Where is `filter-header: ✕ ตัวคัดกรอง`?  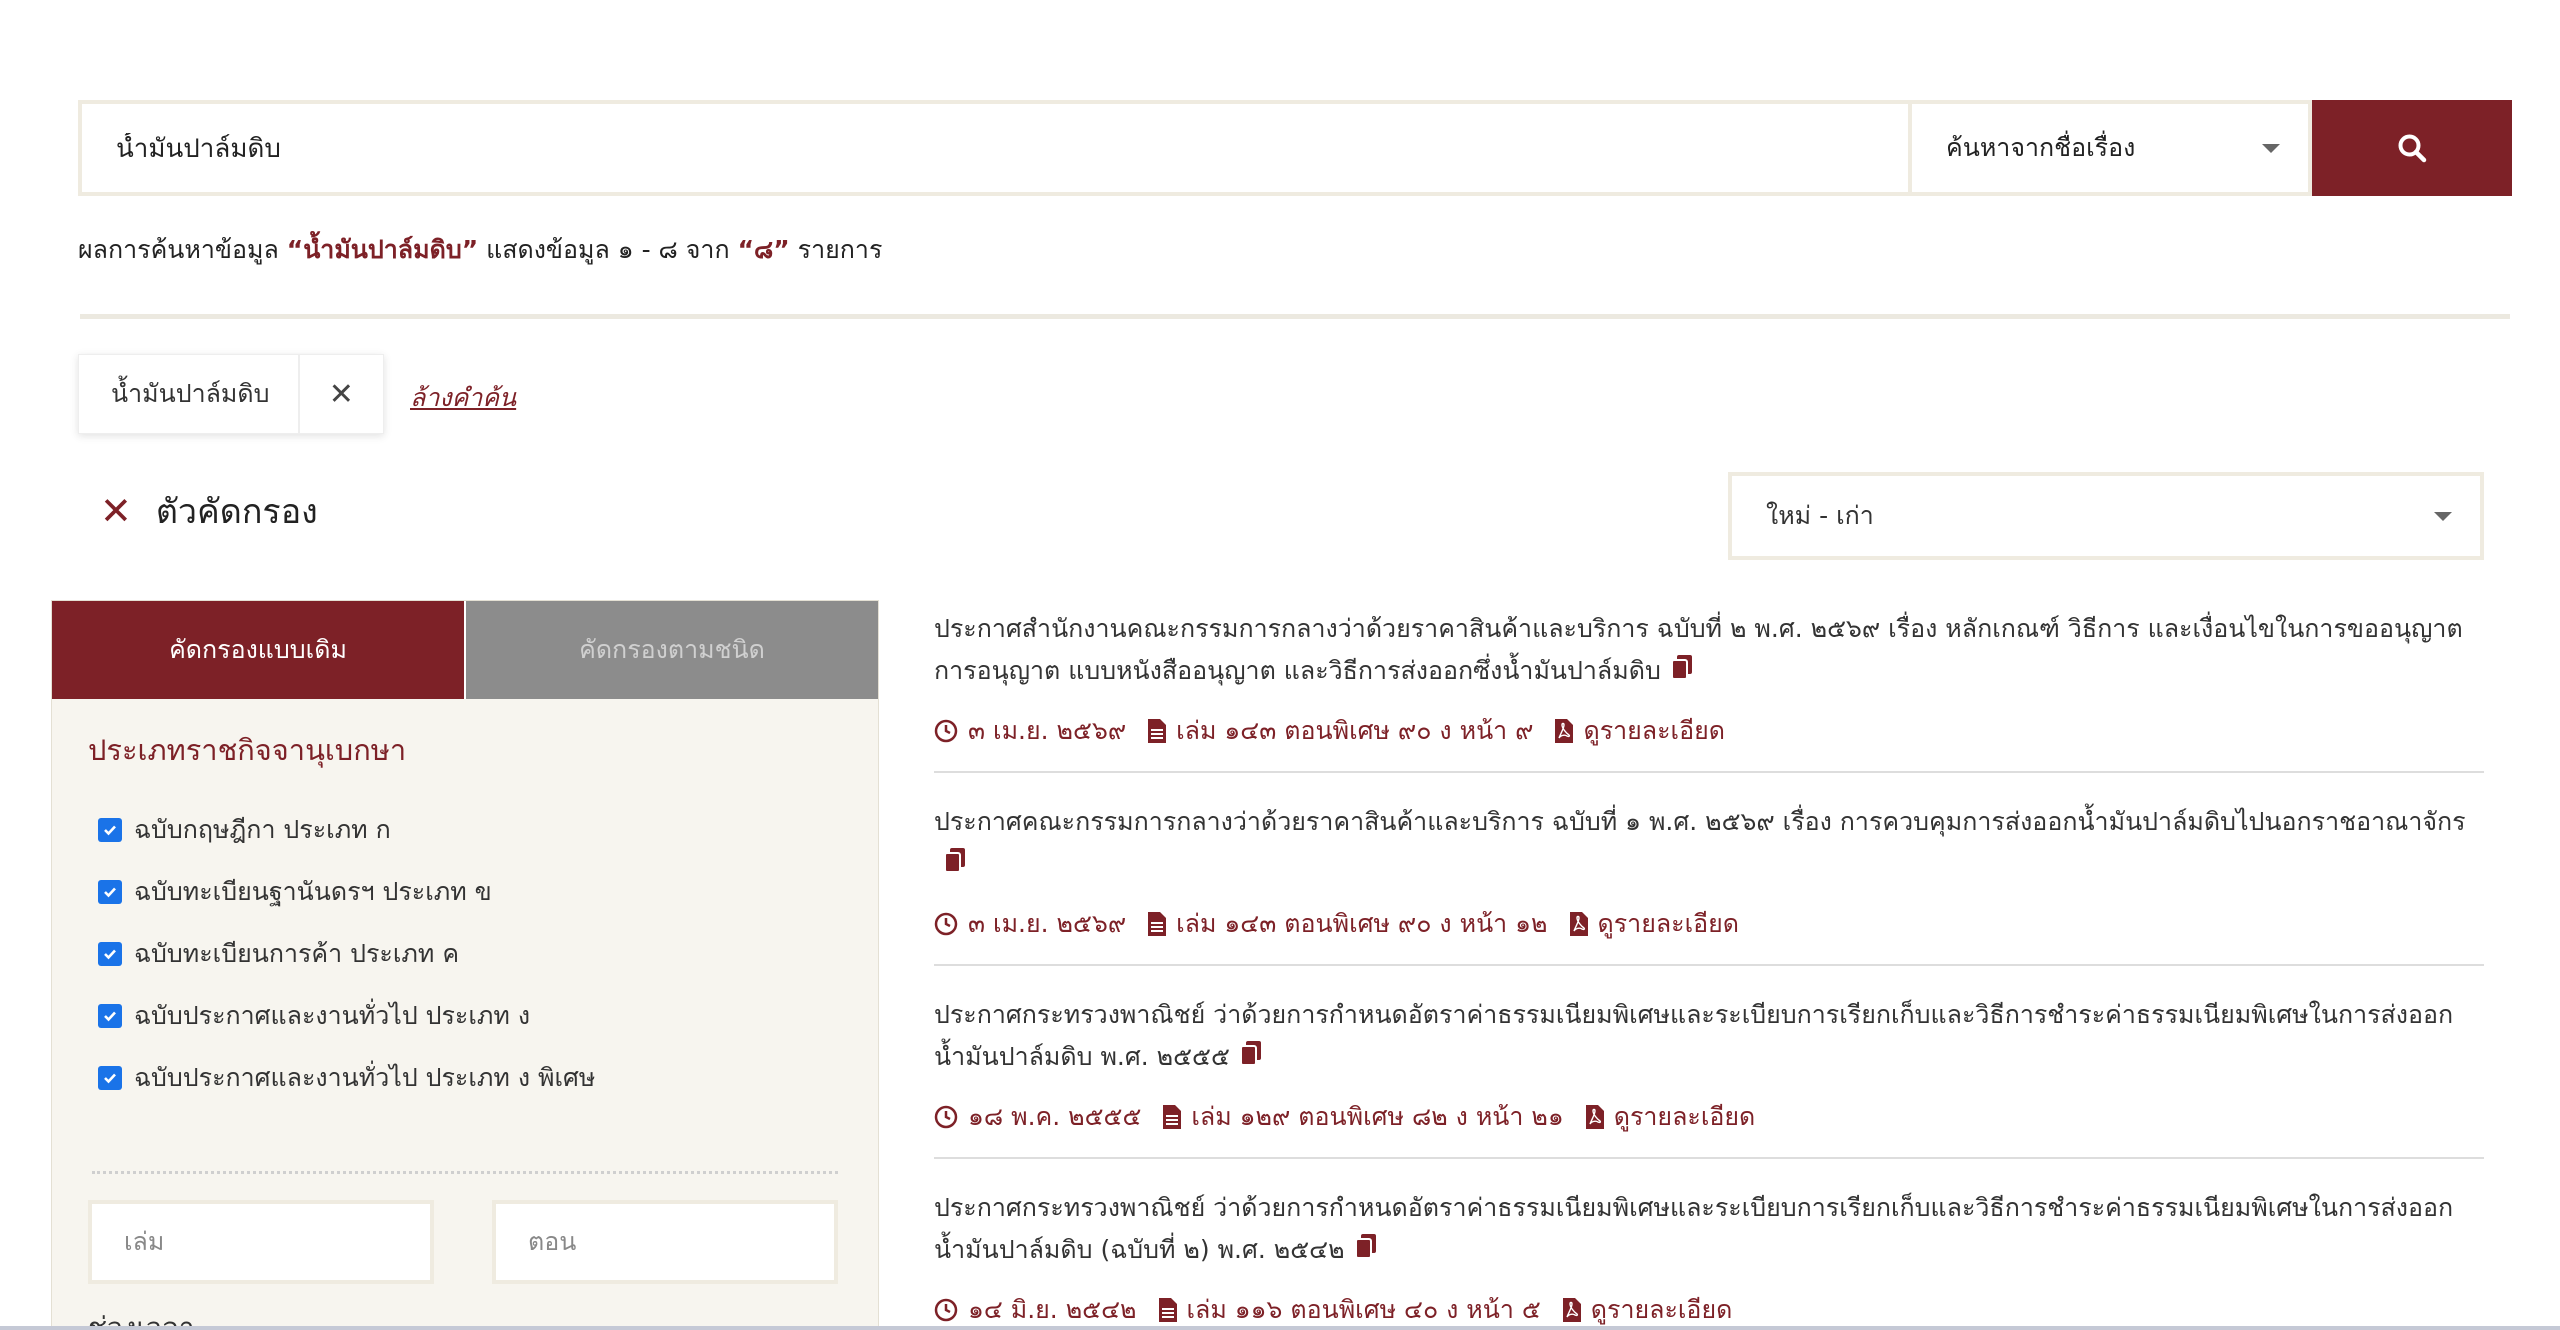
filter-header: ✕ ตัวคัดกรอง is located at coordinates (209, 511).